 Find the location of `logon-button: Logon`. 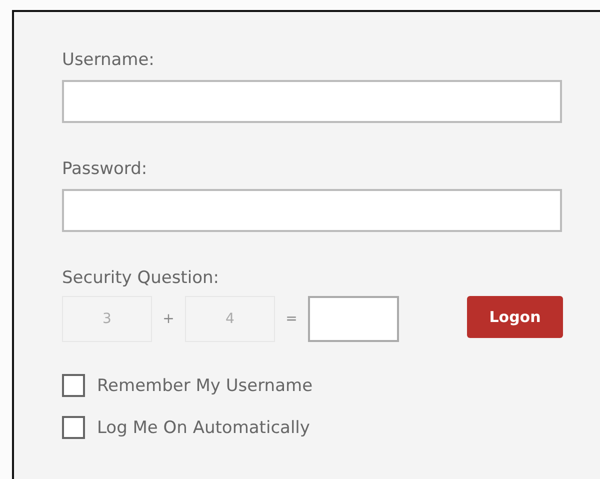

logon-button: Logon is located at coordinates (515, 317).